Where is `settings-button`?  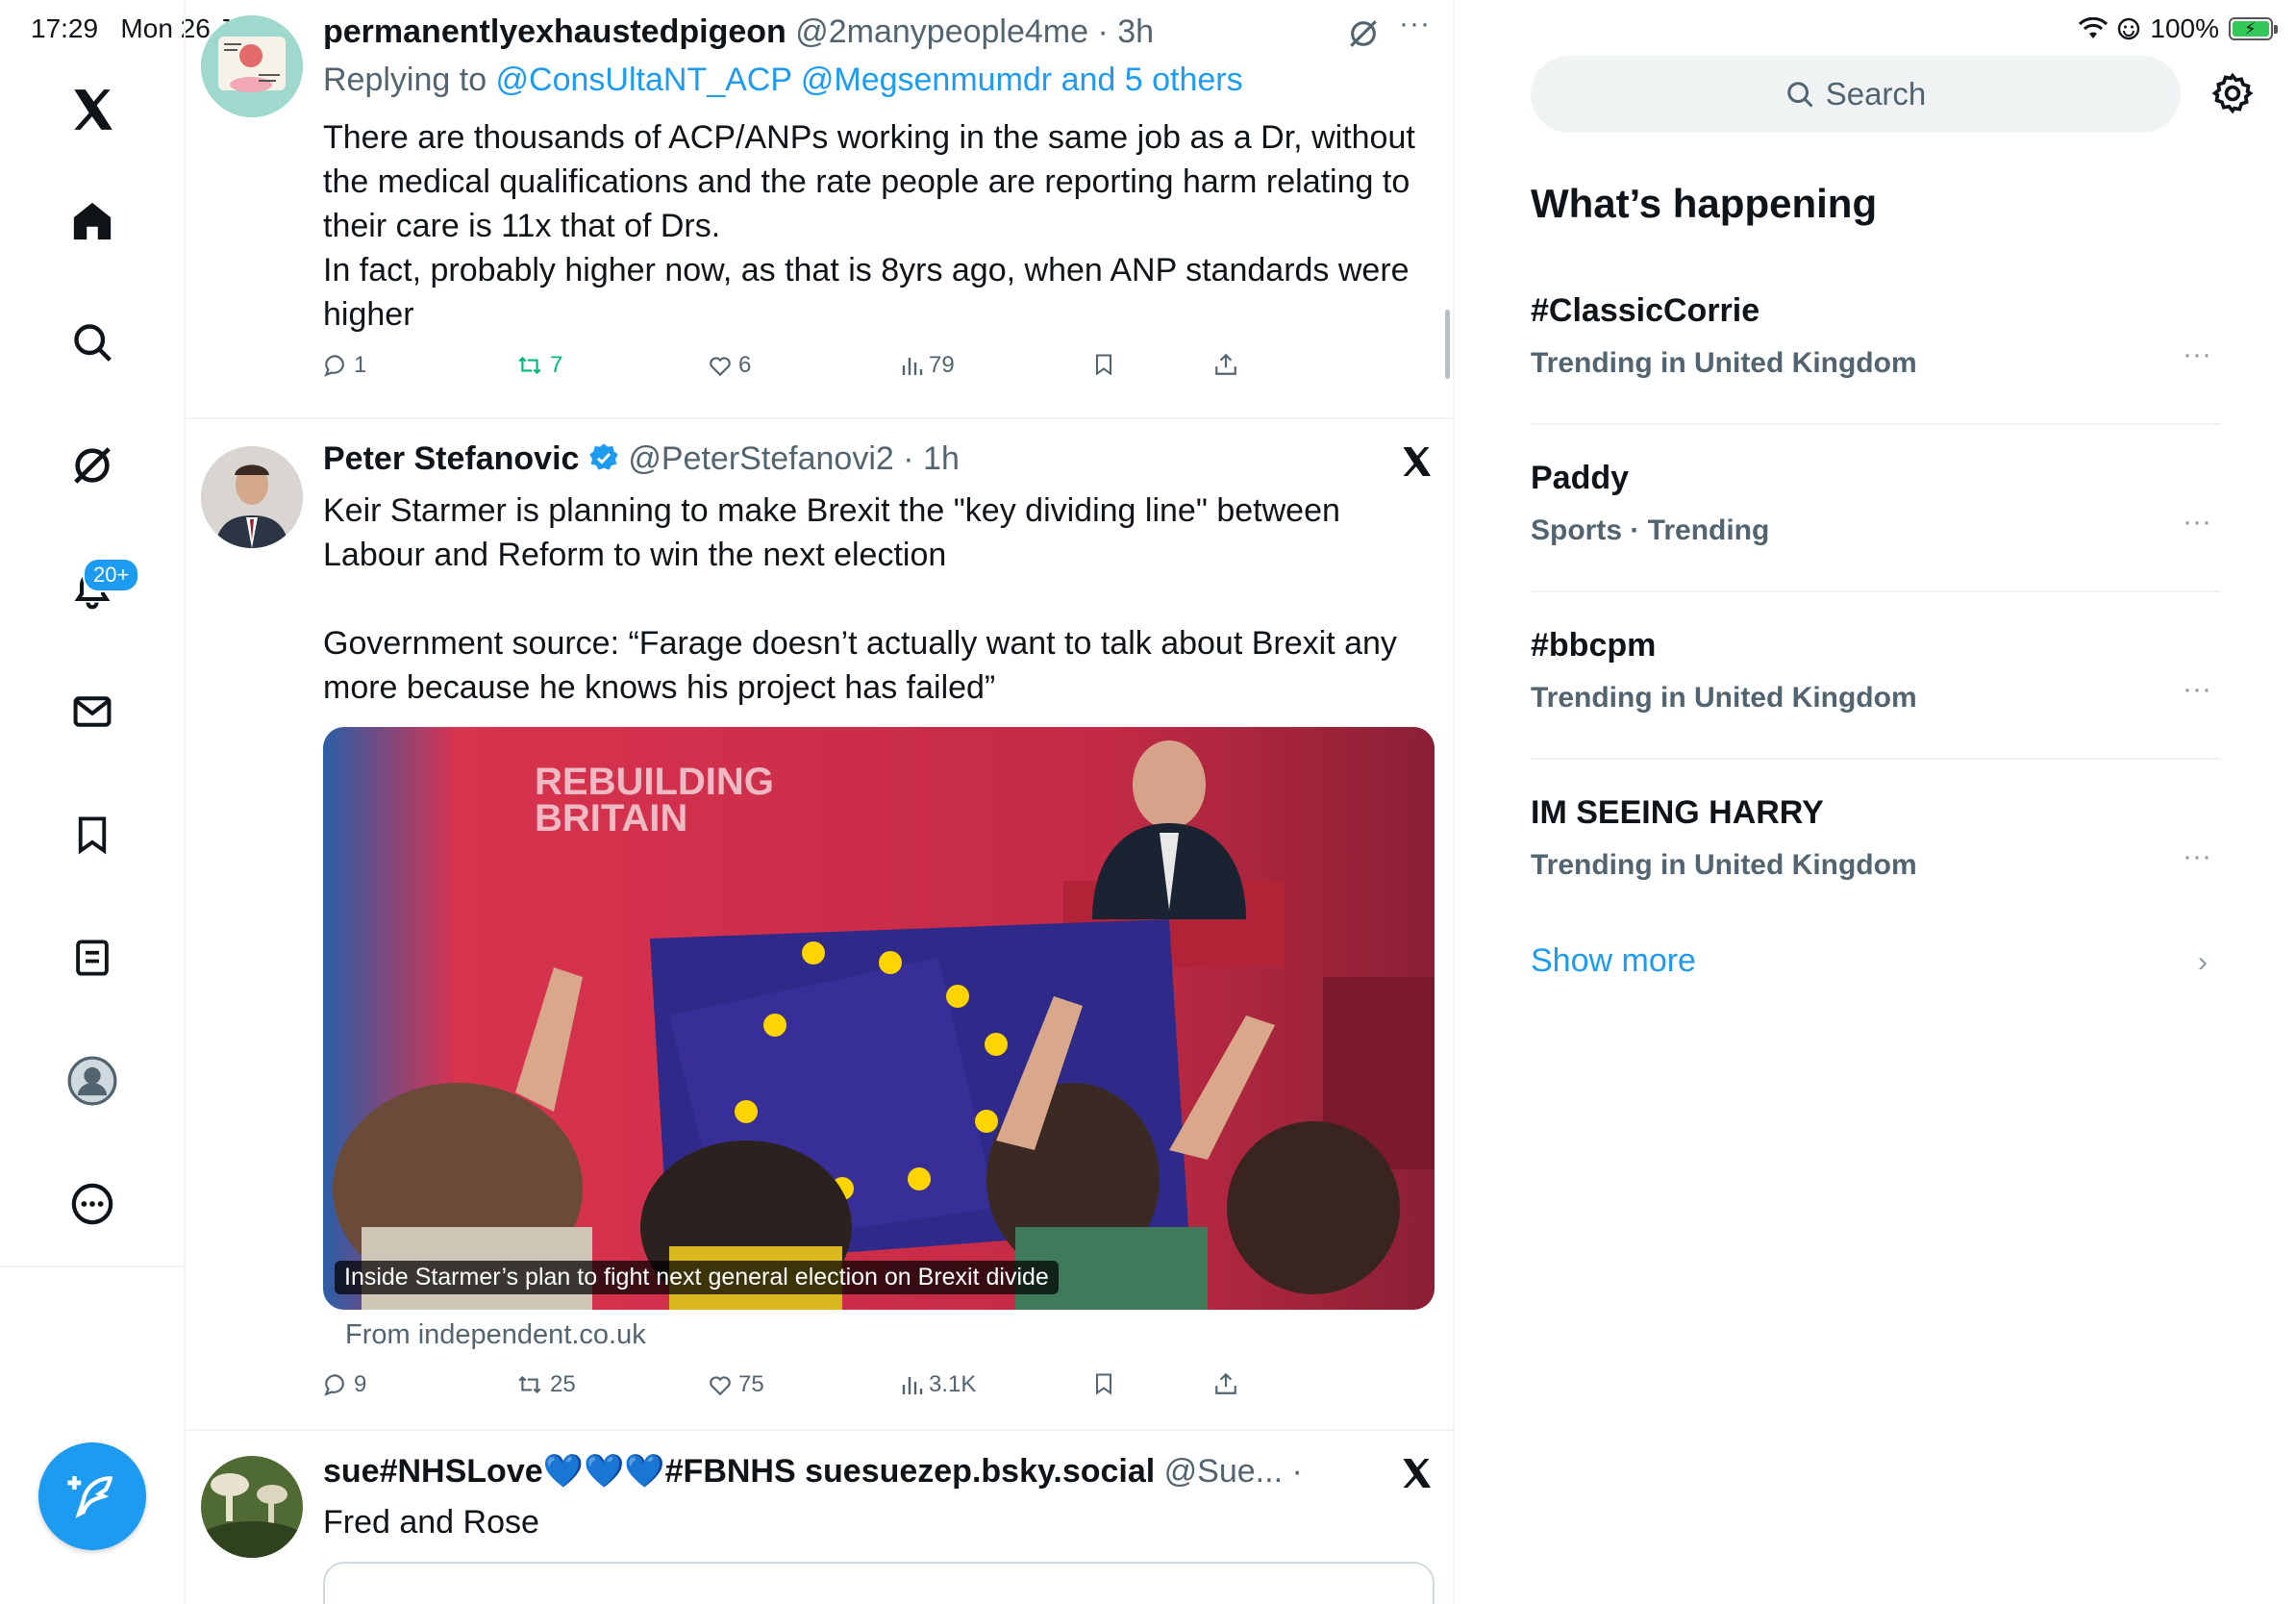
settings-button is located at coordinates (2232, 93).